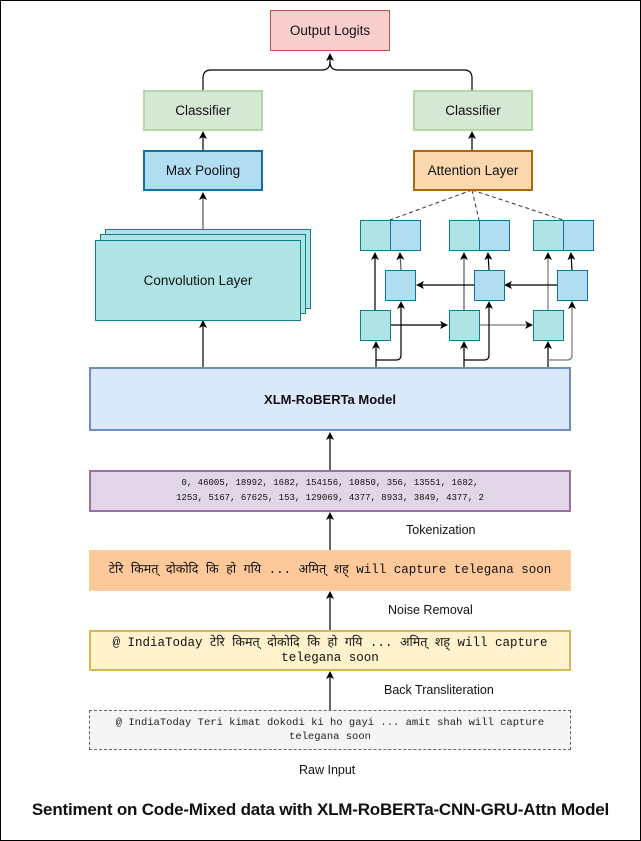 The width and height of the screenshot is (641, 841). I want to click on output-logits-label: Output Logits, so click(330, 30).